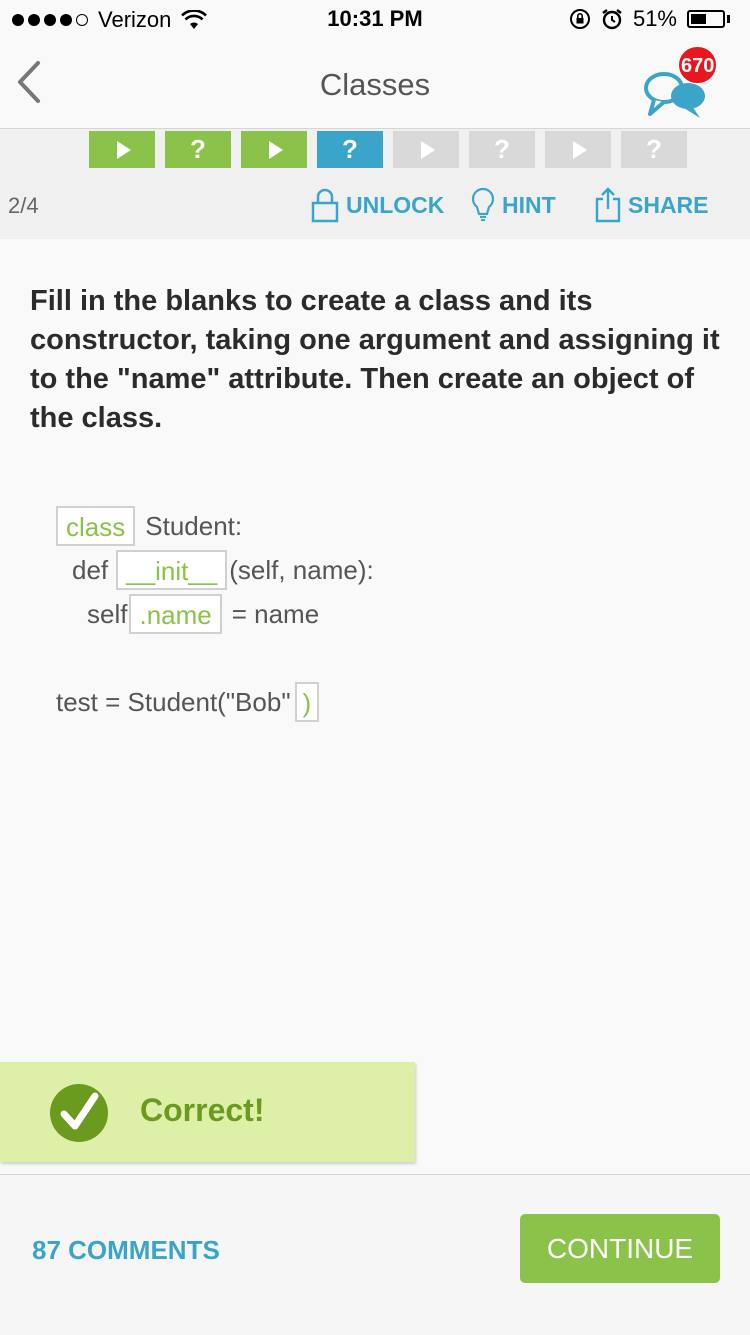 This screenshot has width=750, height=1335. What do you see at coordinates (172, 570) in the screenshot?
I see `answer-blank-init: __init__` at bounding box center [172, 570].